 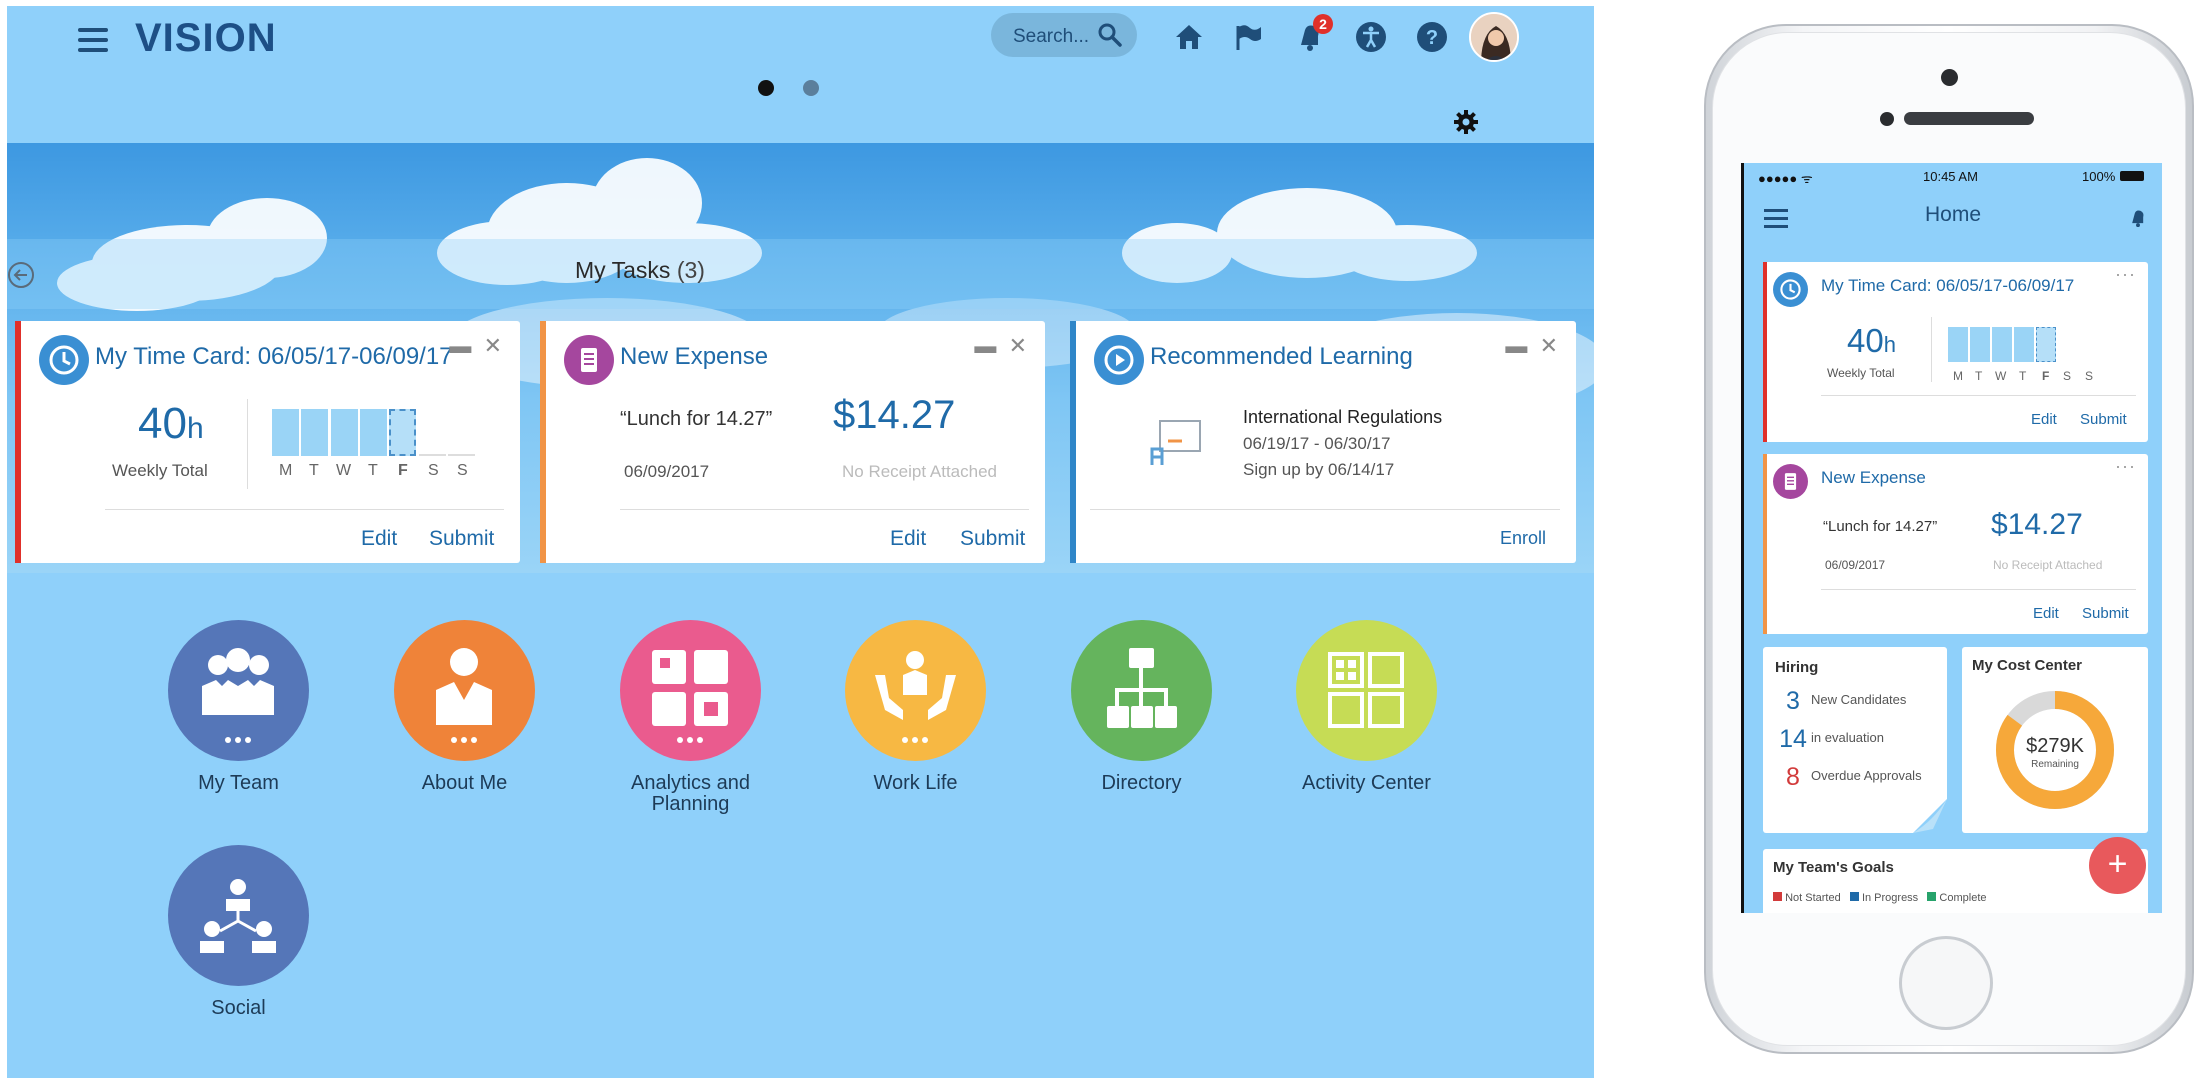 I want to click on time-card-submit-button: Submit, so click(x=461, y=539).